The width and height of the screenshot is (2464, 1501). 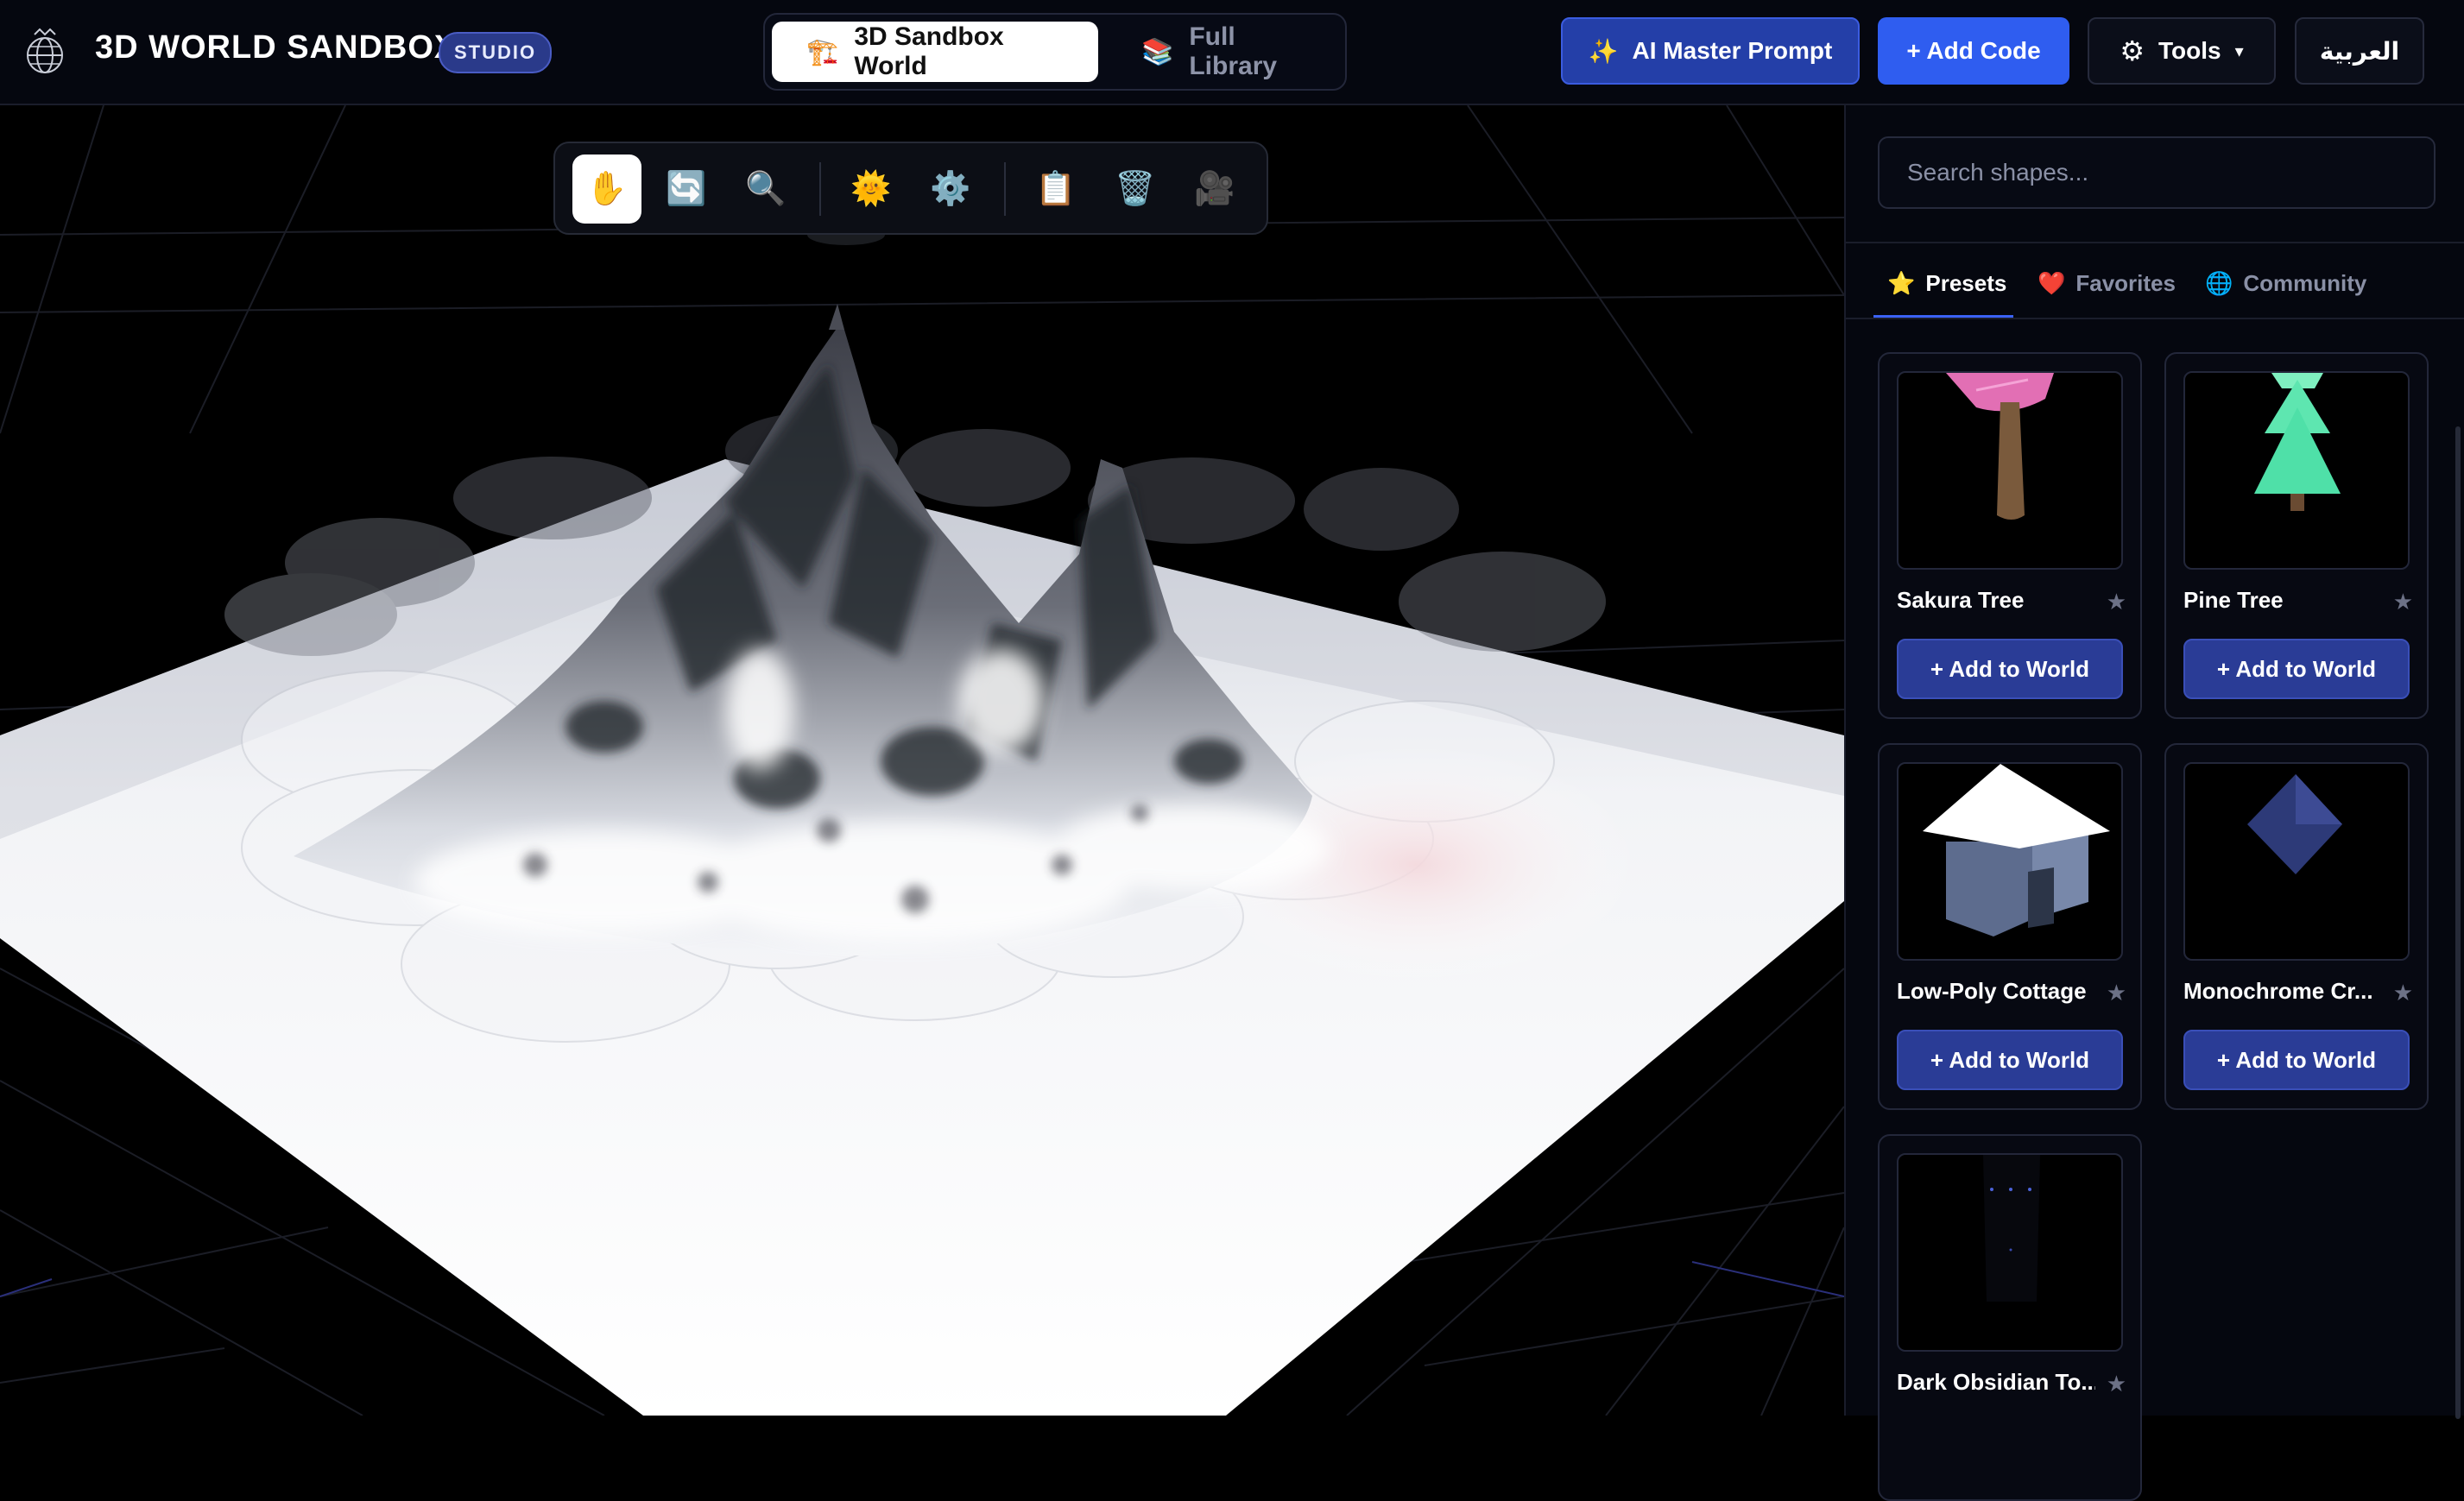 I want to click on clipboard-tool-button: 📋, so click(x=1055, y=189).